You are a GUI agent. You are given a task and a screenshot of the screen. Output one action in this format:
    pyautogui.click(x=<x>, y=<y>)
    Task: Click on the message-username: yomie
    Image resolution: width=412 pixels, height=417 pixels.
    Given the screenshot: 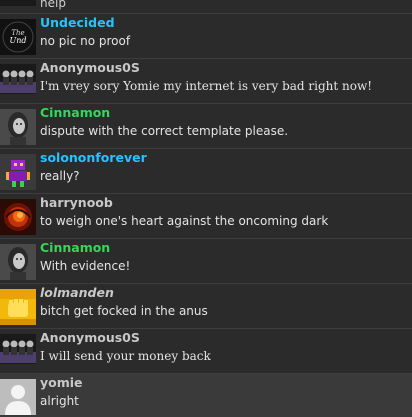 What is the action you would take?
    pyautogui.click(x=61, y=382)
    